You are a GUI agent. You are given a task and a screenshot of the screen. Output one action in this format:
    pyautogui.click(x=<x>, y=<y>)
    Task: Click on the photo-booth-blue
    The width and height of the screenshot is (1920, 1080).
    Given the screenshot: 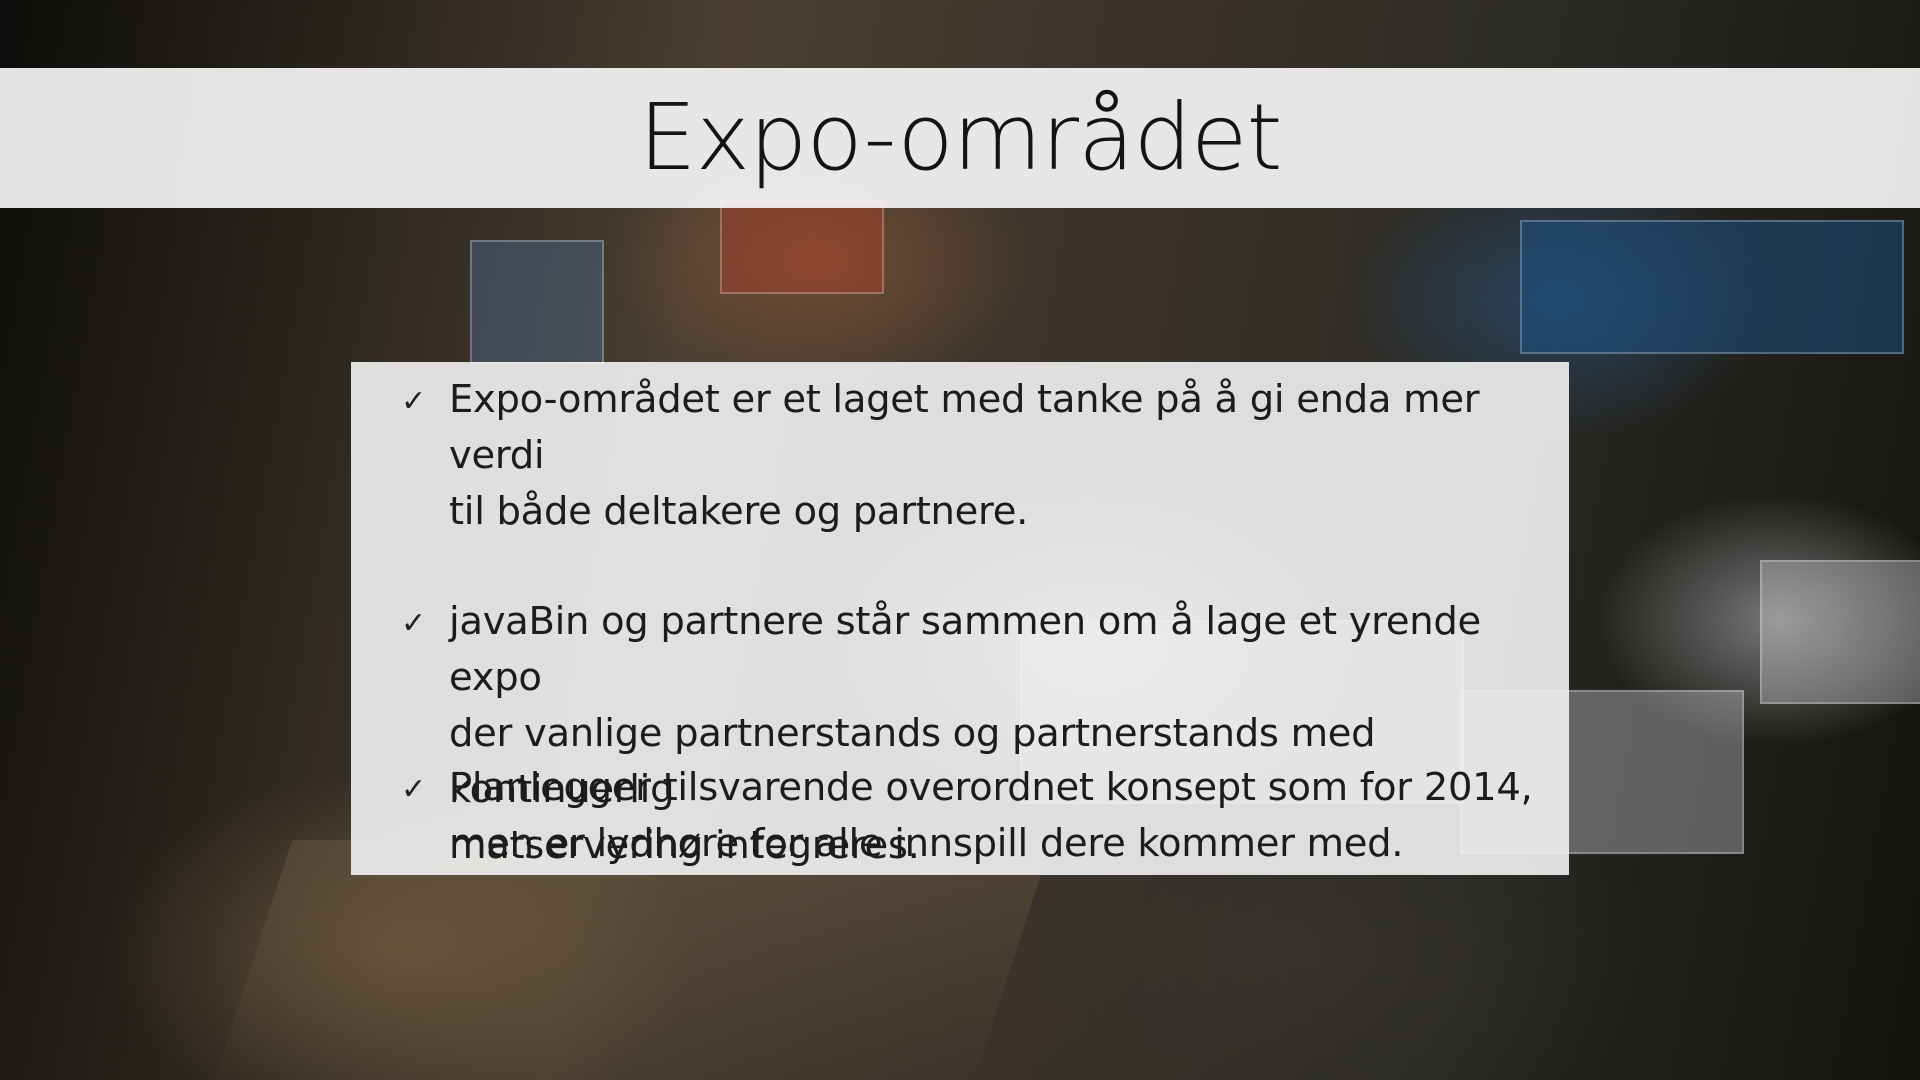 What is the action you would take?
    pyautogui.click(x=1712, y=287)
    